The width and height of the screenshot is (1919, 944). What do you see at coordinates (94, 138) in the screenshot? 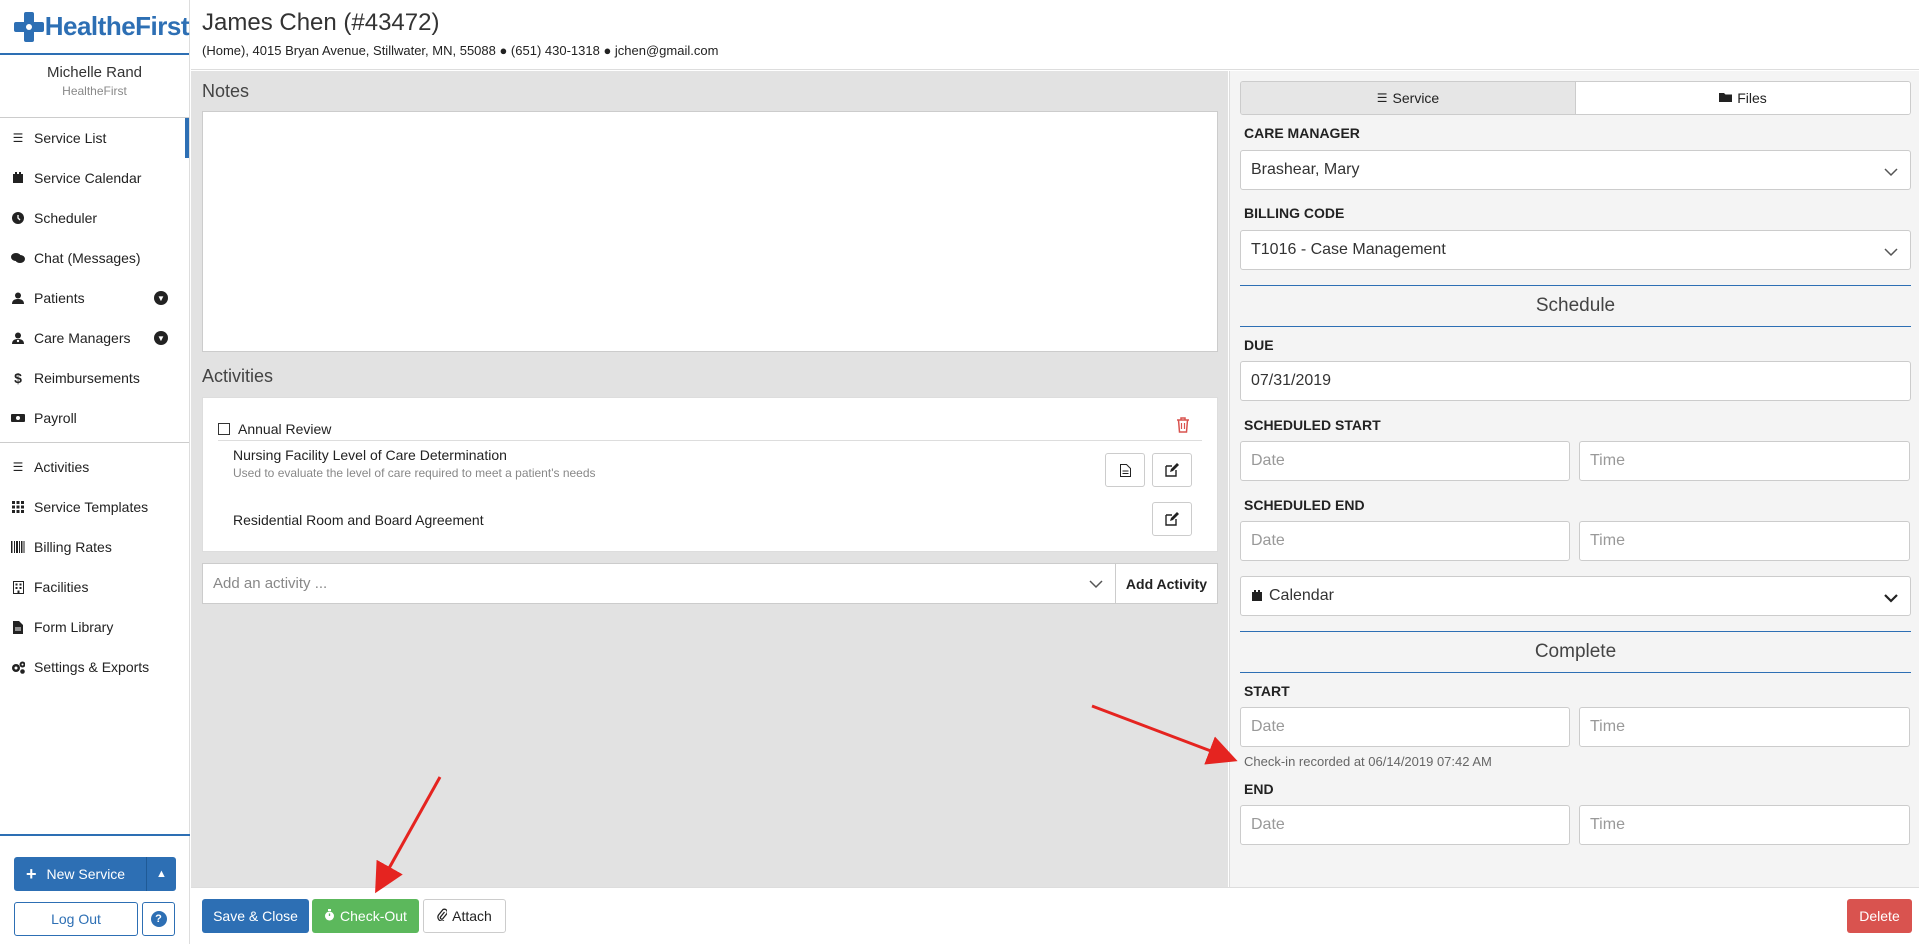
I see `sidebar-item-service-list: ☰ Service List` at bounding box center [94, 138].